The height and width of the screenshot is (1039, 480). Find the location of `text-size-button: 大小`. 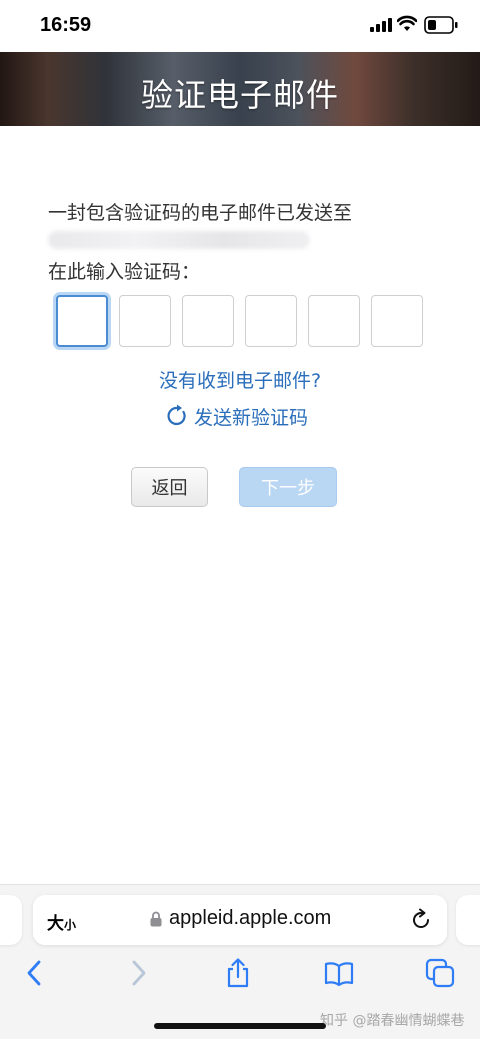

text-size-button: 大小 is located at coordinates (61, 921).